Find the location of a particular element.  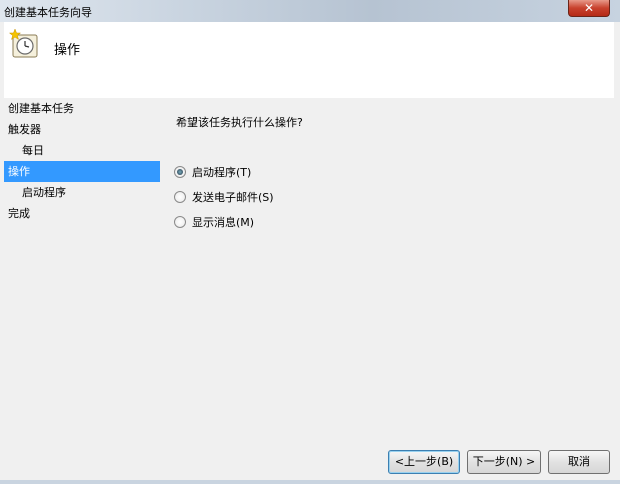

nav-item-start-program: 启动程序 is located at coordinates (82, 192).